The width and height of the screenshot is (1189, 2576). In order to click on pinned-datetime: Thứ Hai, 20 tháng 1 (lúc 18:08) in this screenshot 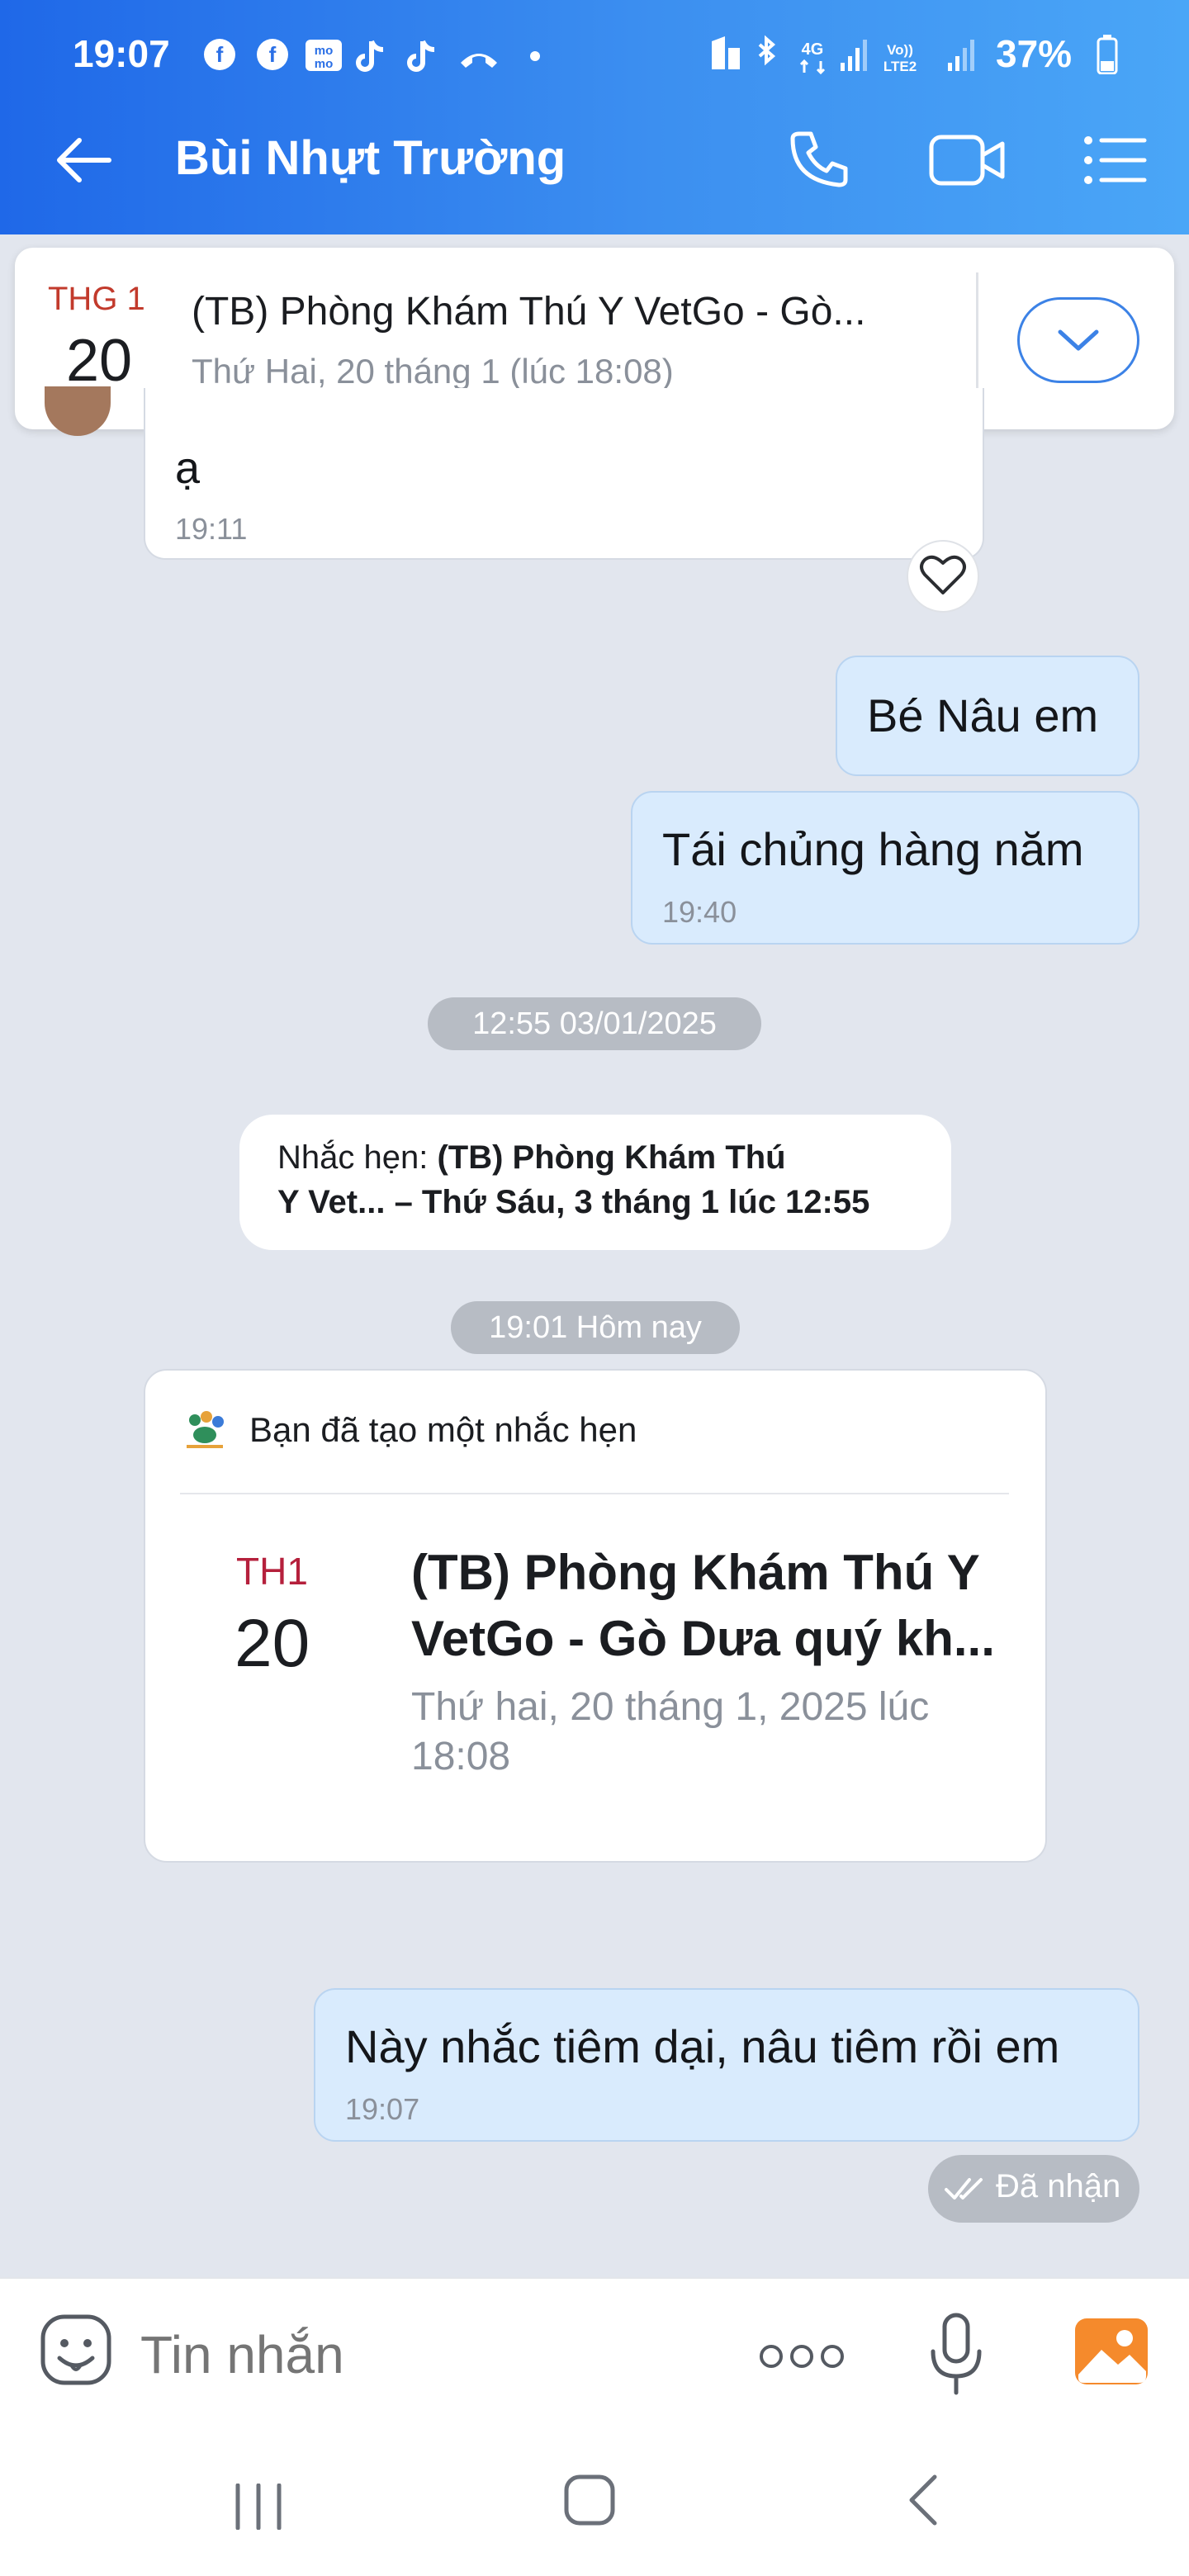, I will do `click(433, 371)`.